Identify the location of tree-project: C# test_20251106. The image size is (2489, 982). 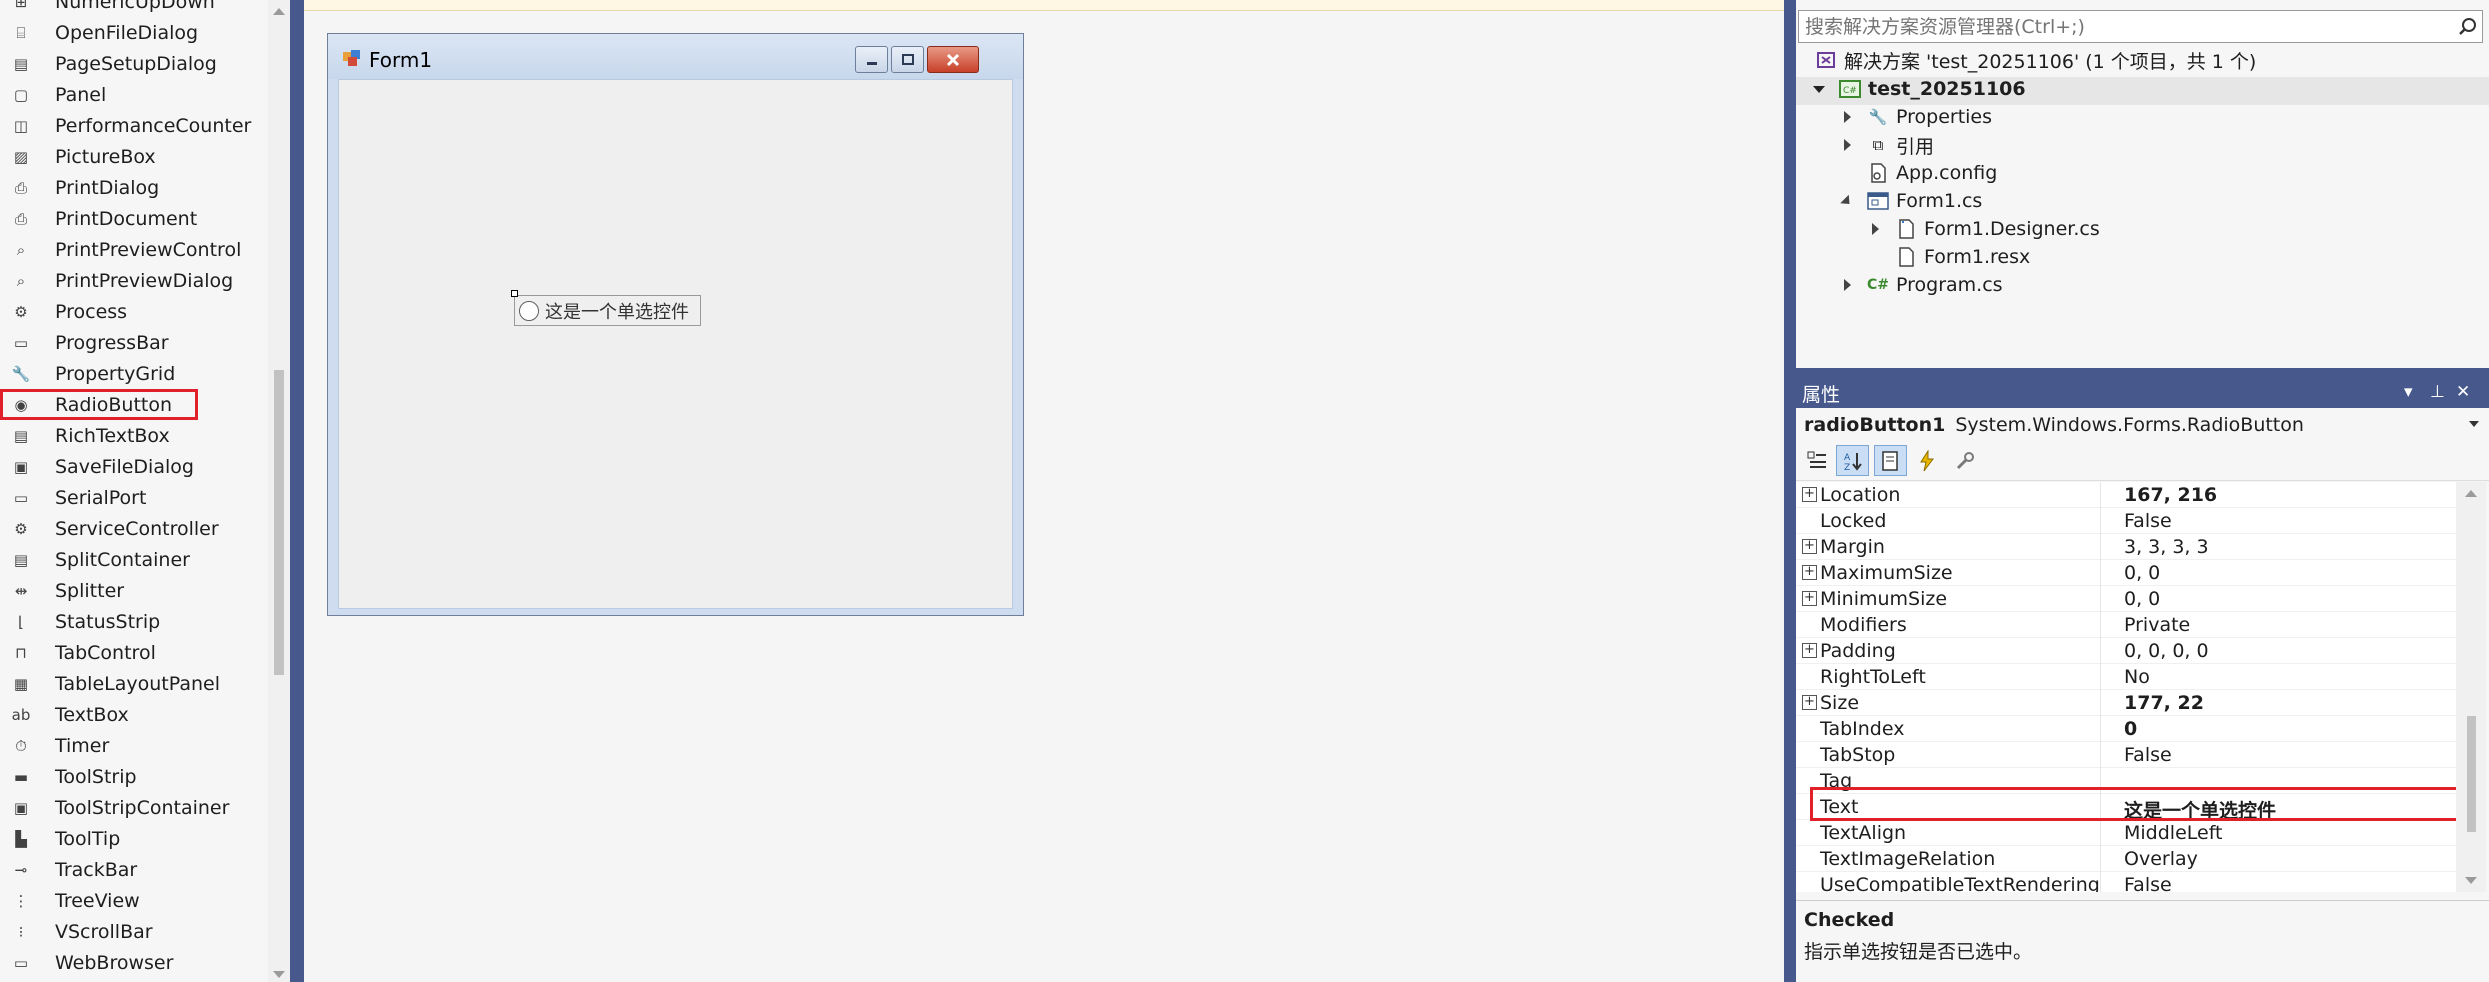
(1919, 89).